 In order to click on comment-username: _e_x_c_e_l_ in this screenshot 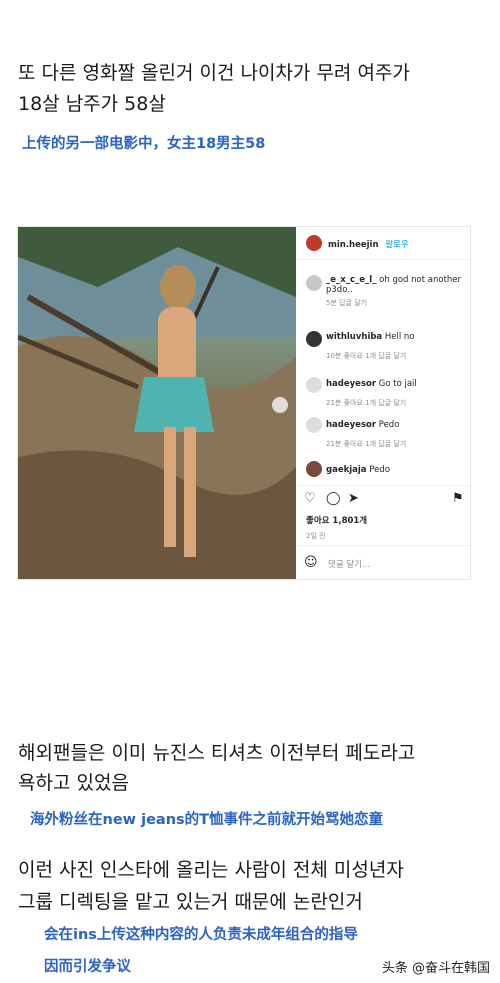, I will do `click(351, 280)`.